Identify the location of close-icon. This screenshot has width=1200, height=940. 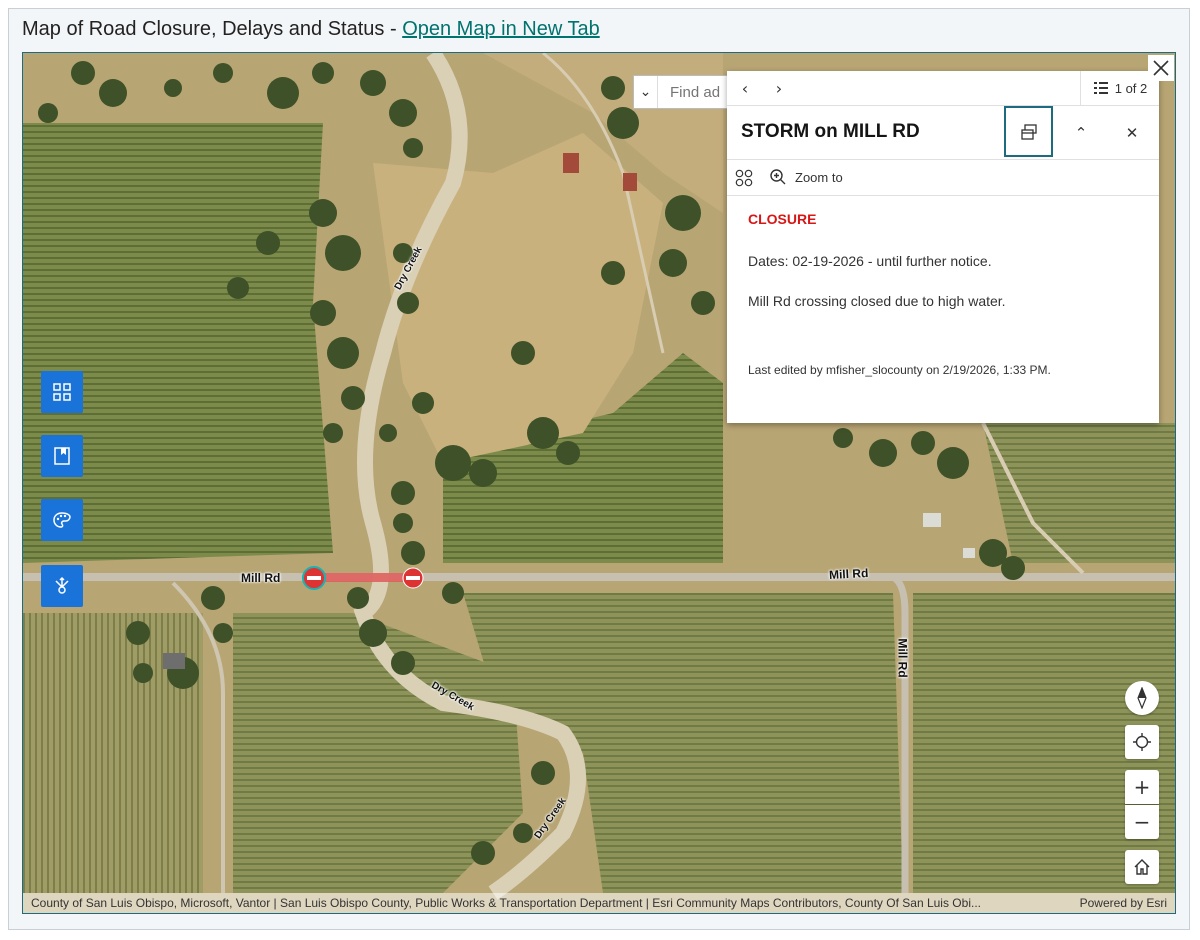
(1161, 68).